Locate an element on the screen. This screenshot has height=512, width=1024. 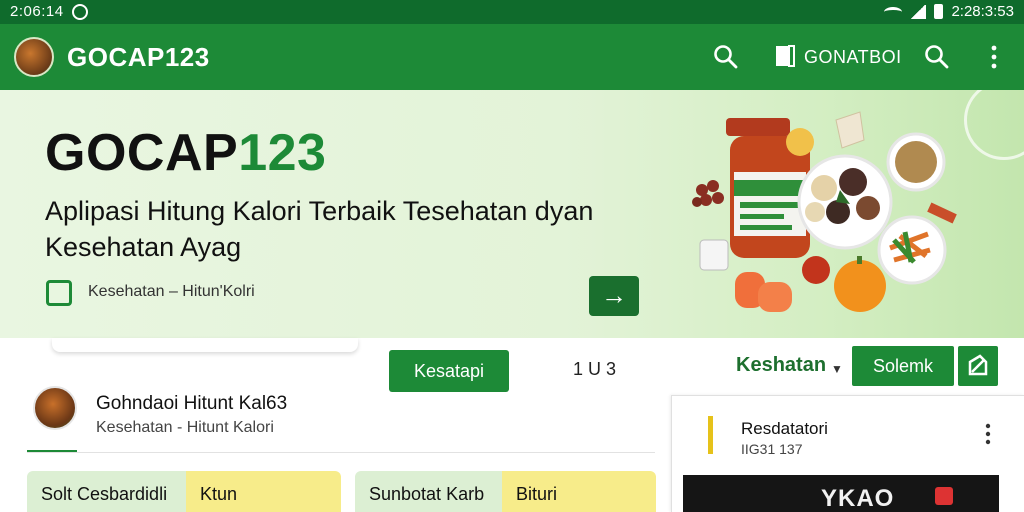
category-tile: Sunbotat Karb Bituri is located at coordinates (505, 491).